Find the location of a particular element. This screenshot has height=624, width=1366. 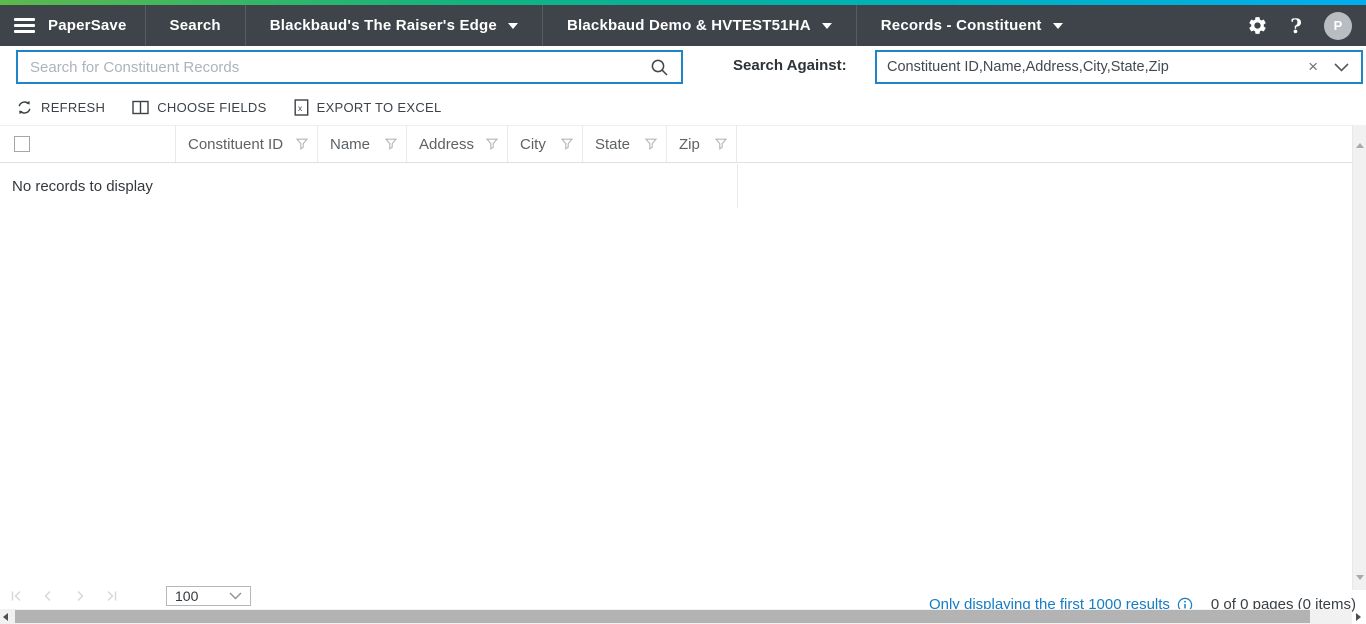

previous-page-button is located at coordinates (48, 596).